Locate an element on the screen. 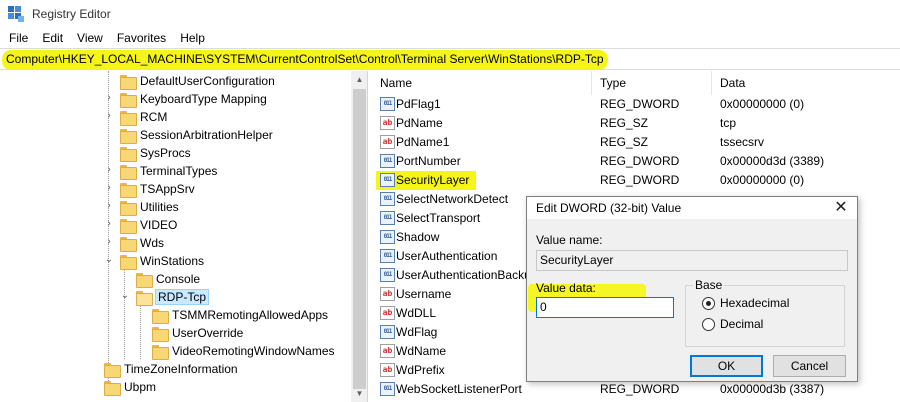 The image size is (900, 402). tree-item: TimeZoneInformation is located at coordinates (171, 369).